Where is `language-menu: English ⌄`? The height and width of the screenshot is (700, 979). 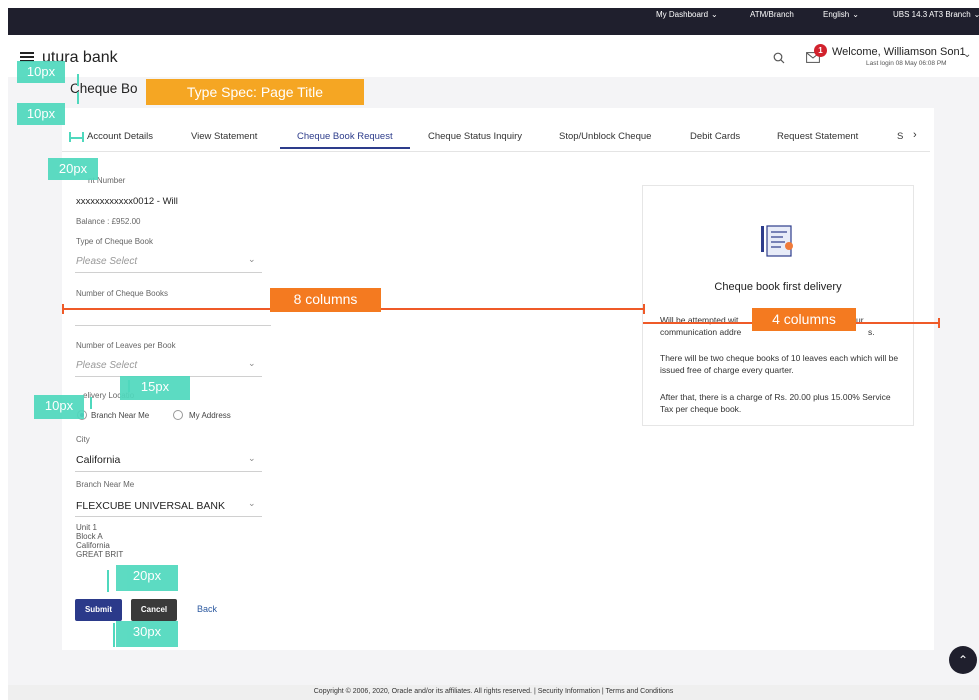
language-menu: English ⌄ is located at coordinates (841, 15).